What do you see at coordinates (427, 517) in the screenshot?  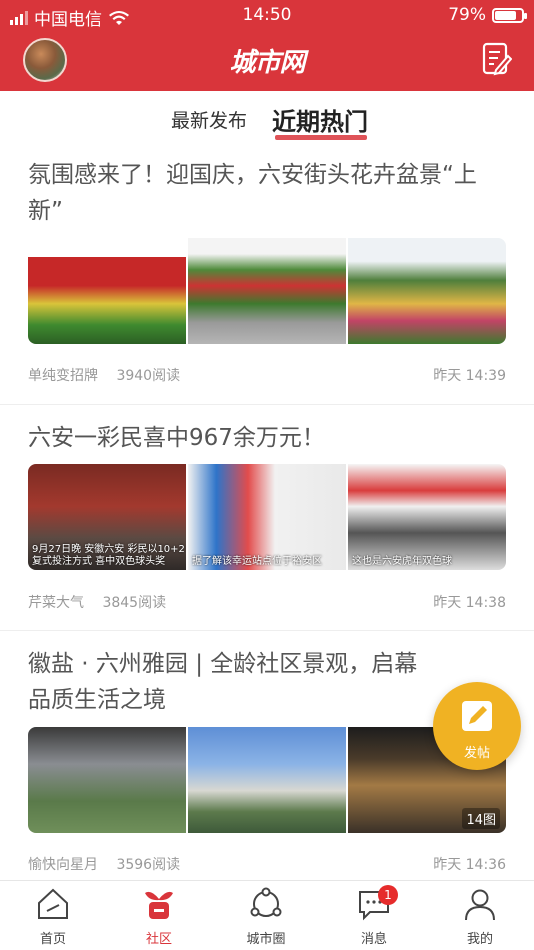 I see `post-image: 这也是六安虎年双色球` at bounding box center [427, 517].